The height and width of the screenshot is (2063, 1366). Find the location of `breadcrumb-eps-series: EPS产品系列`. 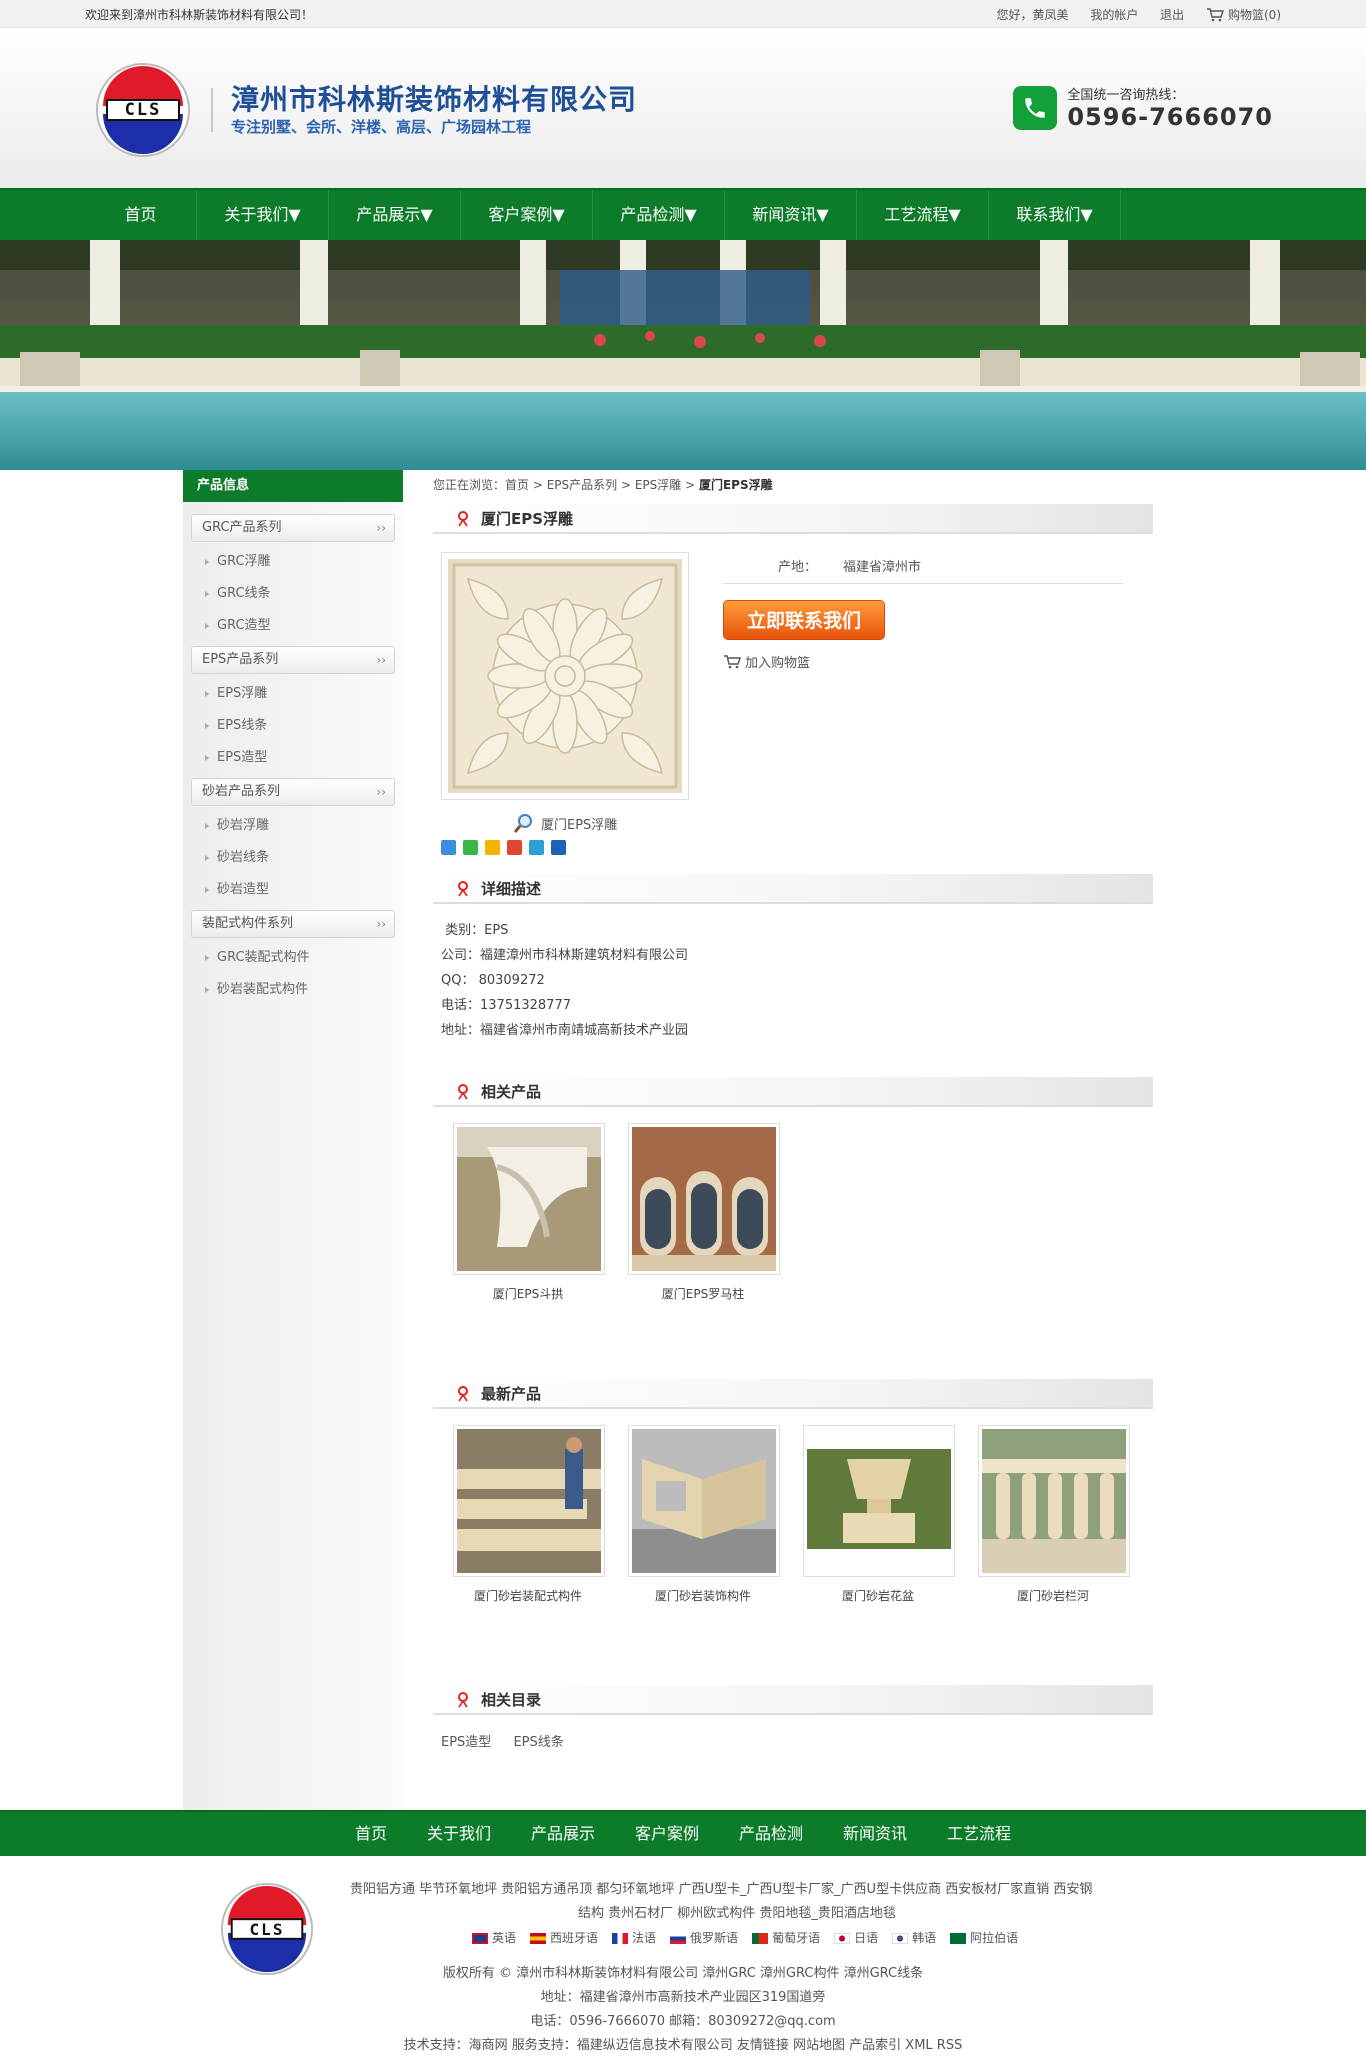

breadcrumb-eps-series: EPS产品系列 is located at coordinates (582, 485).